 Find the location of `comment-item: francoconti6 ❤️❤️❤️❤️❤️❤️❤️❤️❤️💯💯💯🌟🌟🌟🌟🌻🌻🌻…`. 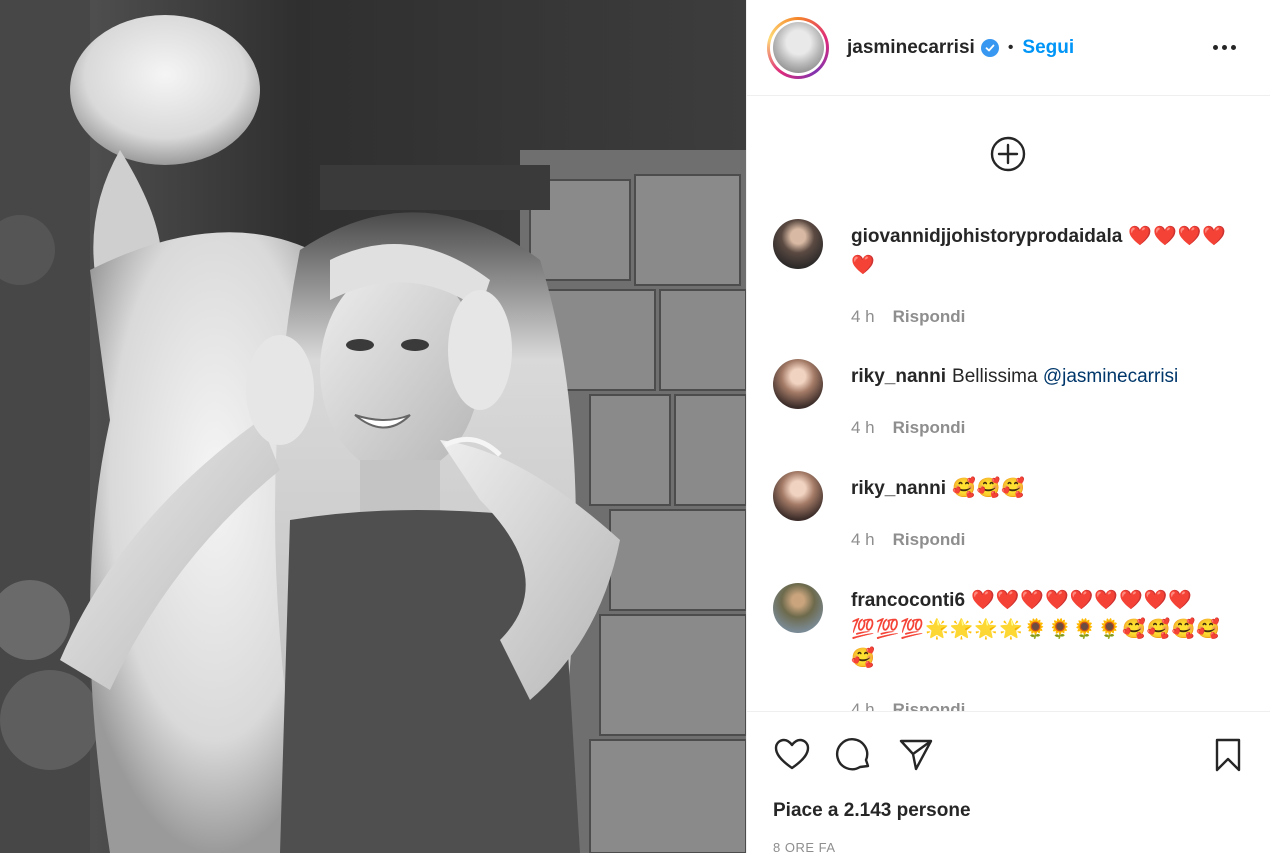

comment-item: francoconti6 ❤️❤️❤️❤️❤️❤️❤️❤️❤️💯💯💯🌟🌟🌟🌟🌻🌻🌻… is located at coordinates (1013, 647).